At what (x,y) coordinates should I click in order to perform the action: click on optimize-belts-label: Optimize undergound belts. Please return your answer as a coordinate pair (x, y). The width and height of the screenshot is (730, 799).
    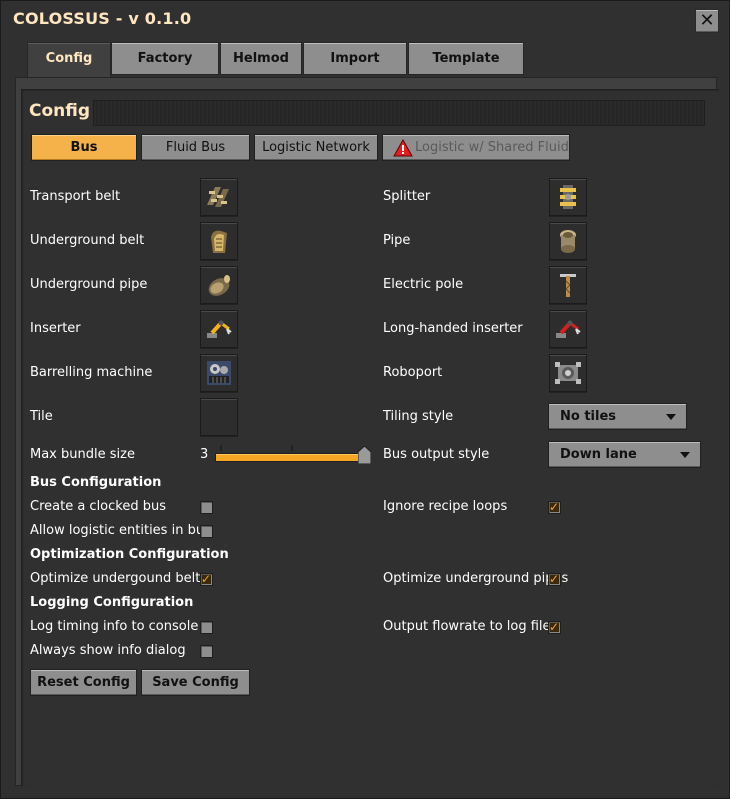
    Looking at the image, I should click on (119, 578).